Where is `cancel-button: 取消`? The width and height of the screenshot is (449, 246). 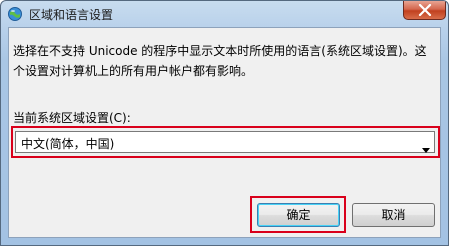
cancel-button: 取消 is located at coordinates (393, 215).